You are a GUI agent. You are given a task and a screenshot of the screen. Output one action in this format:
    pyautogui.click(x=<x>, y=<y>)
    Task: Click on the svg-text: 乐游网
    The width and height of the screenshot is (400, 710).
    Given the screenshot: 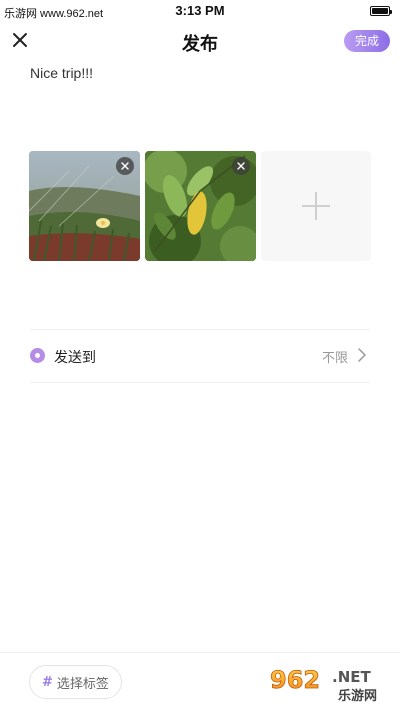 What is the action you would take?
    pyautogui.click(x=357, y=696)
    